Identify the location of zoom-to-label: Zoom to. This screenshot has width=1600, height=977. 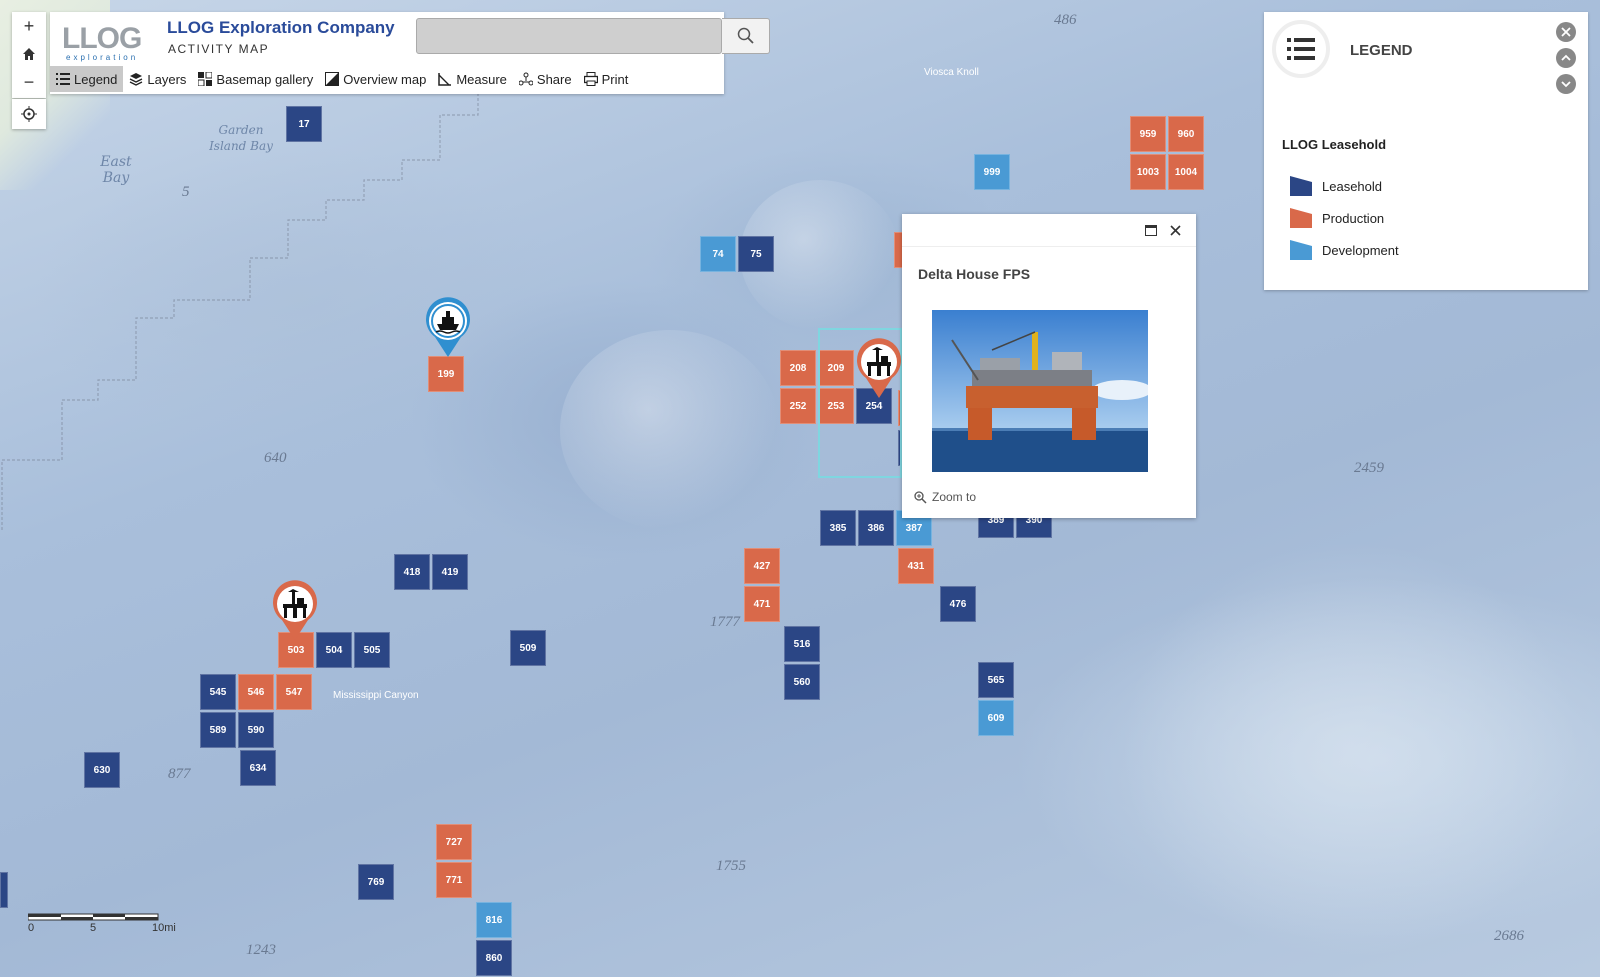
(954, 497).